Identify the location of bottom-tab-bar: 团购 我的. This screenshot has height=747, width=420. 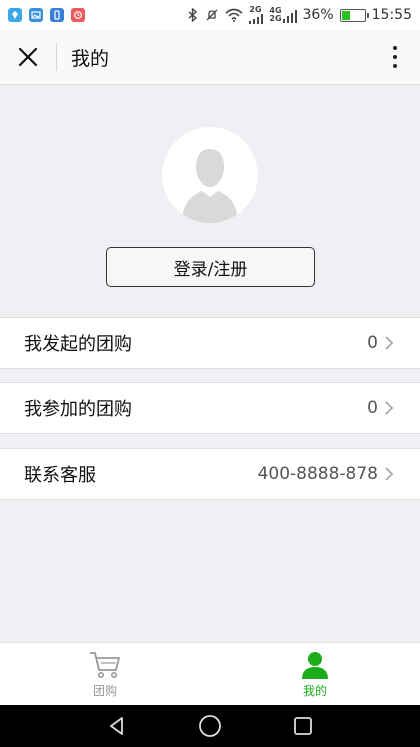
(210, 673).